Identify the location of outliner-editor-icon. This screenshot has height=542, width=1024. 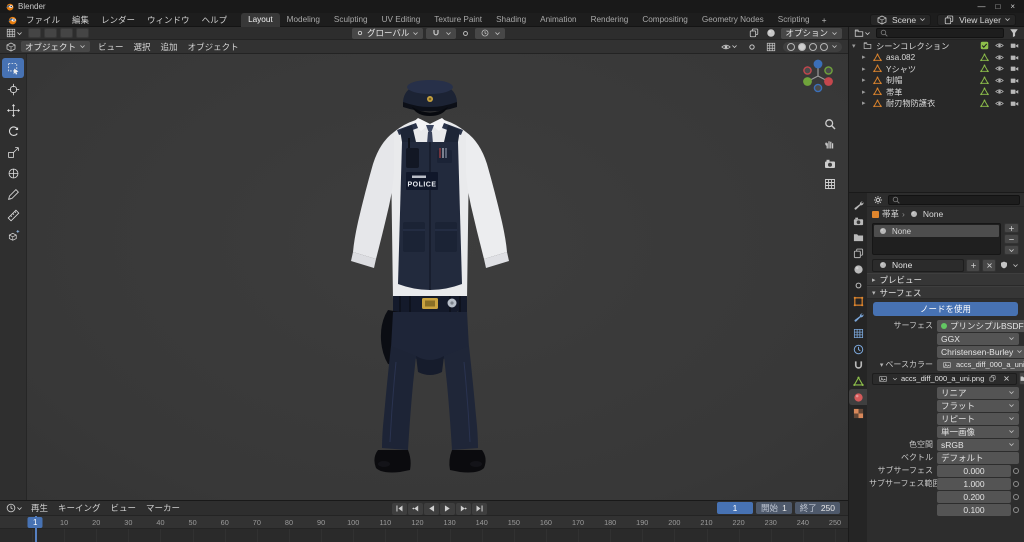
(862, 33).